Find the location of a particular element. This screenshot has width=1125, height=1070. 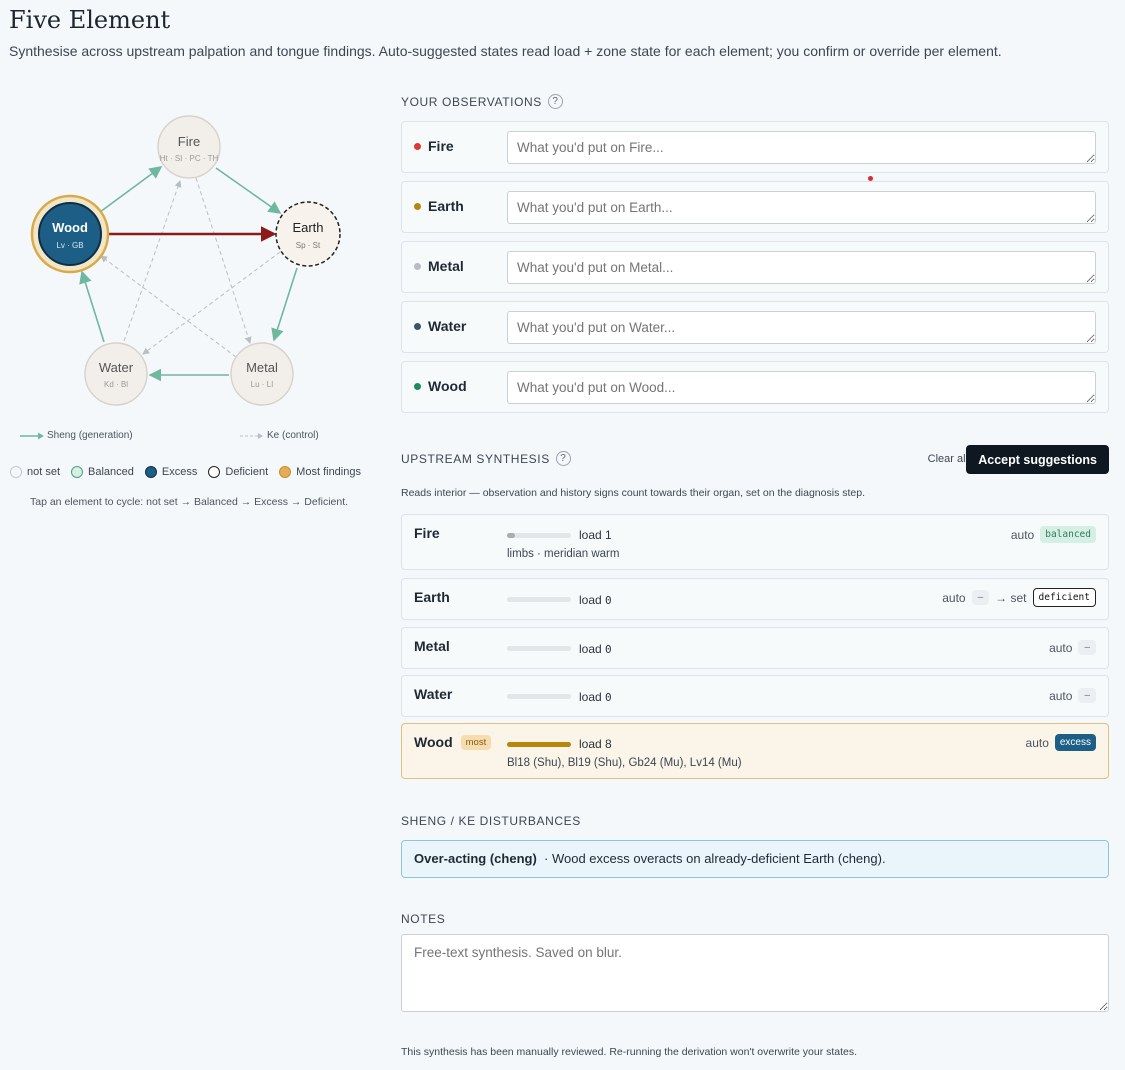

synthesis-heading: Upstream synthesis ? is located at coordinates (486, 458).